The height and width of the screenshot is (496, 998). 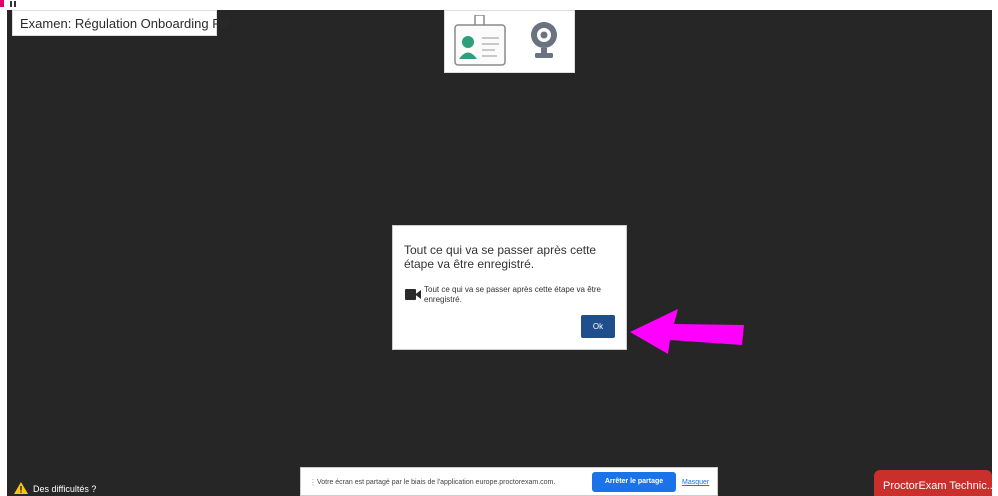 What do you see at coordinates (21, 488) in the screenshot?
I see `warning-icon` at bounding box center [21, 488].